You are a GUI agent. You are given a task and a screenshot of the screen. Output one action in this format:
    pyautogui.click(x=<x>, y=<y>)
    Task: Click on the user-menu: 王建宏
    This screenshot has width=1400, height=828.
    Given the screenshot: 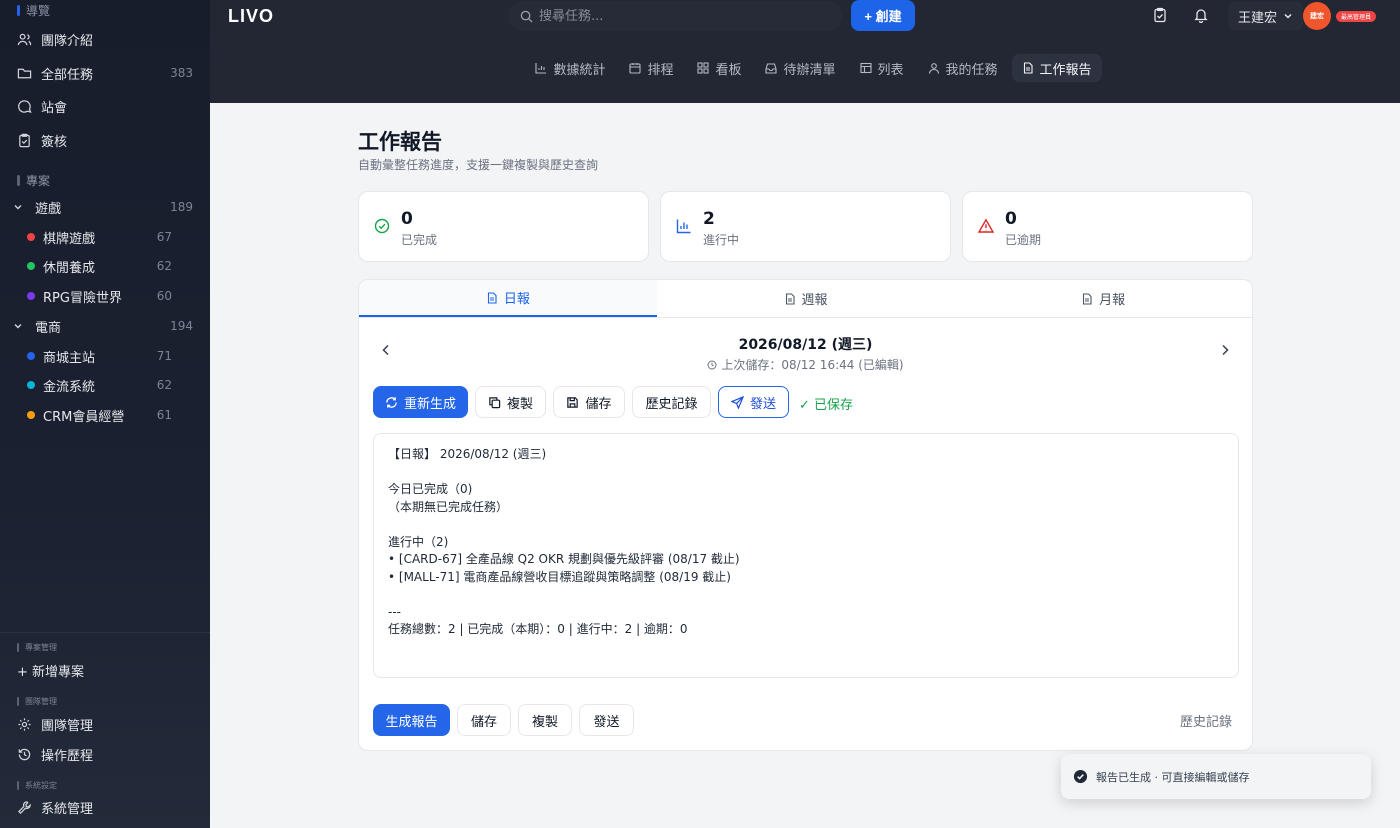 What is the action you would take?
    pyautogui.click(x=1266, y=16)
    